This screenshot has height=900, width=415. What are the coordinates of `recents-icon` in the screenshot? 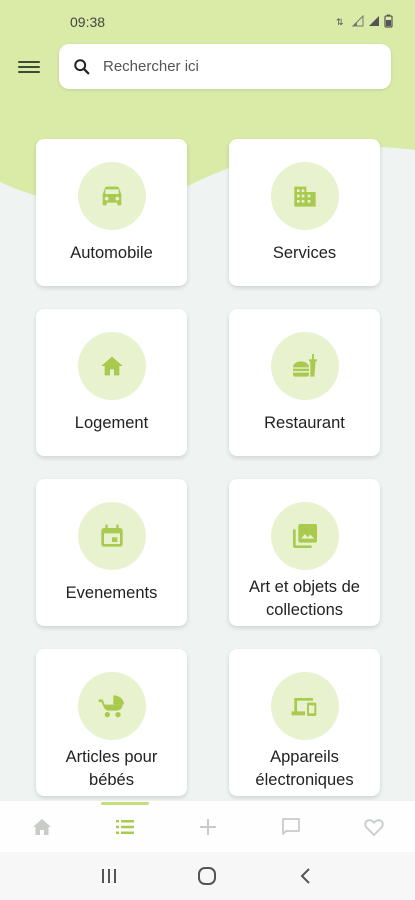 It's located at (109, 876).